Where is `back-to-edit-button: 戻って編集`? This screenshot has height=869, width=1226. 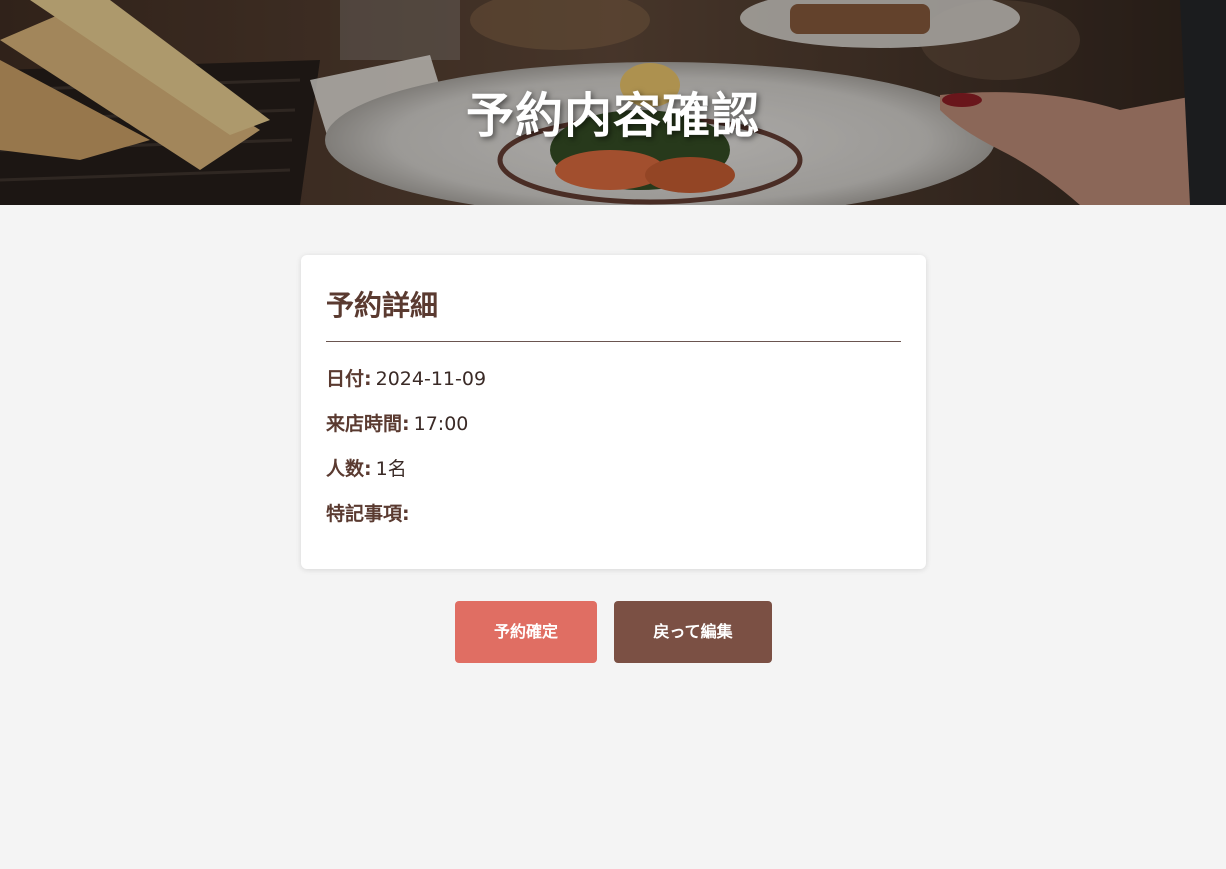 back-to-edit-button: 戻って編集 is located at coordinates (693, 632).